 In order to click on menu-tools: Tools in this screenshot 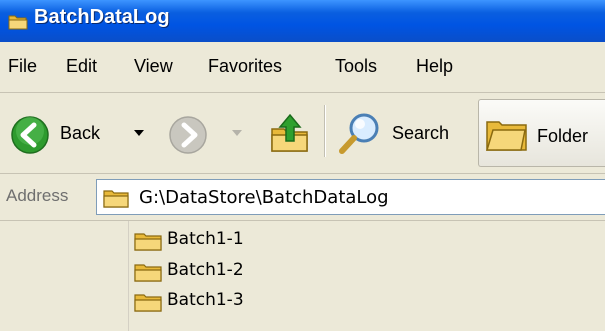, I will do `click(356, 66)`.